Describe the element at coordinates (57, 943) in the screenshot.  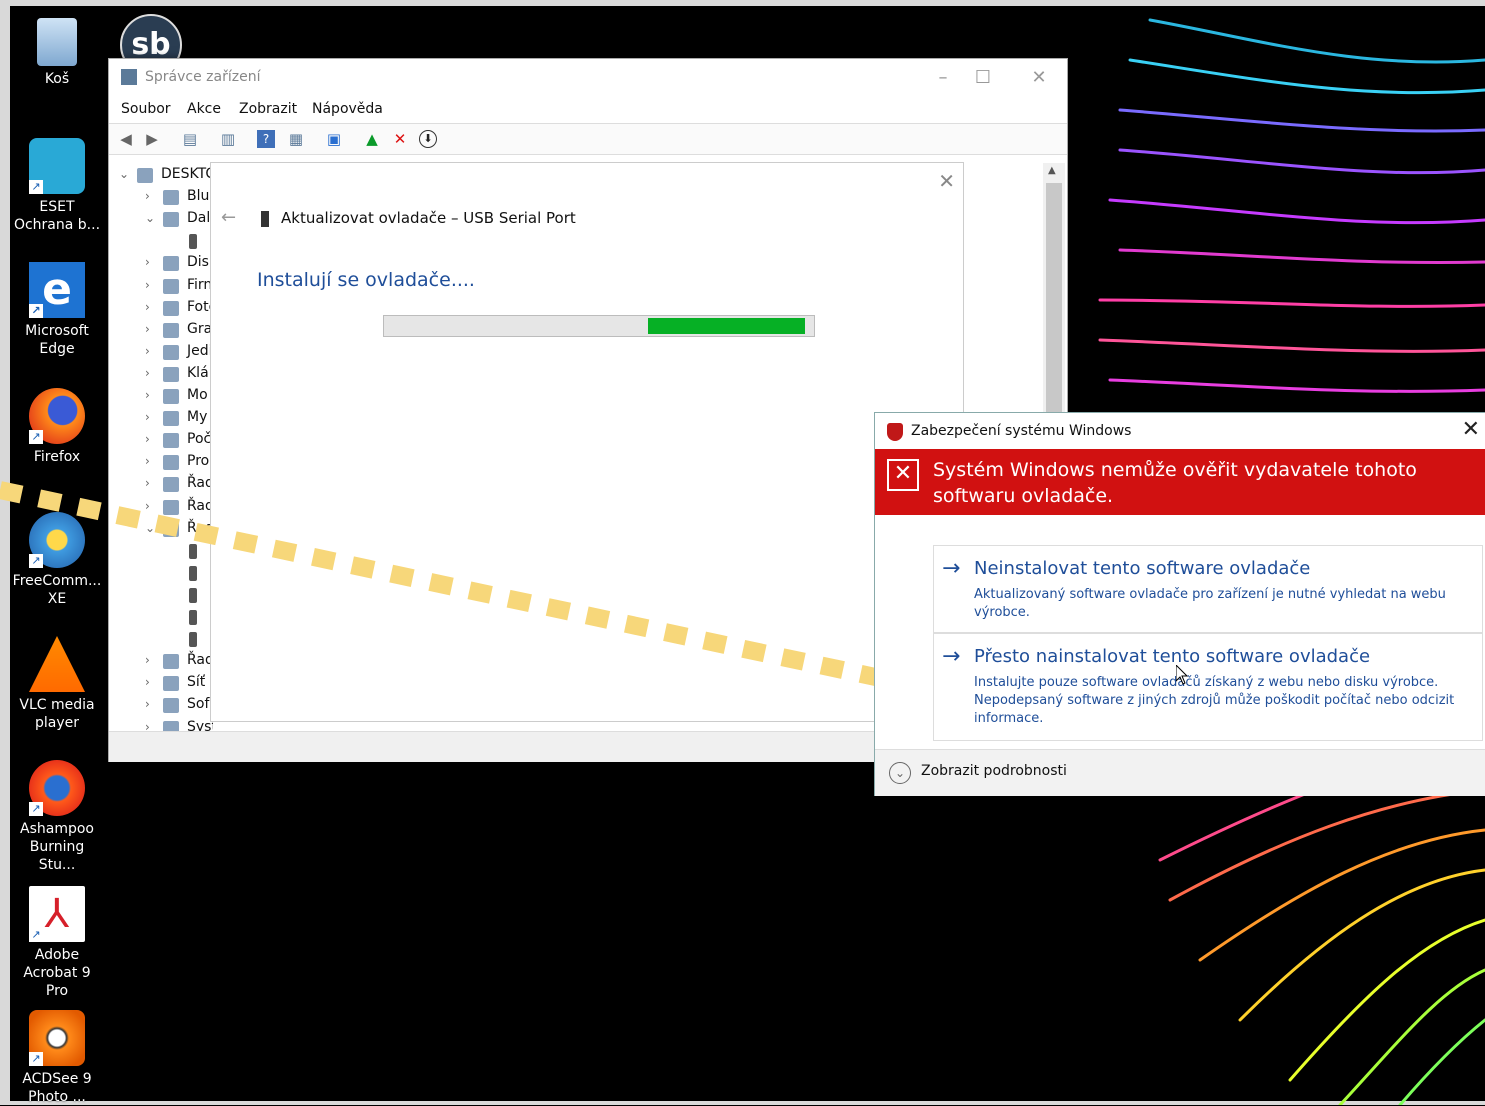
I see `desktop-icon-acrobat: ⅄ ↗ Adobe Acrobat 9 Pro` at that location.